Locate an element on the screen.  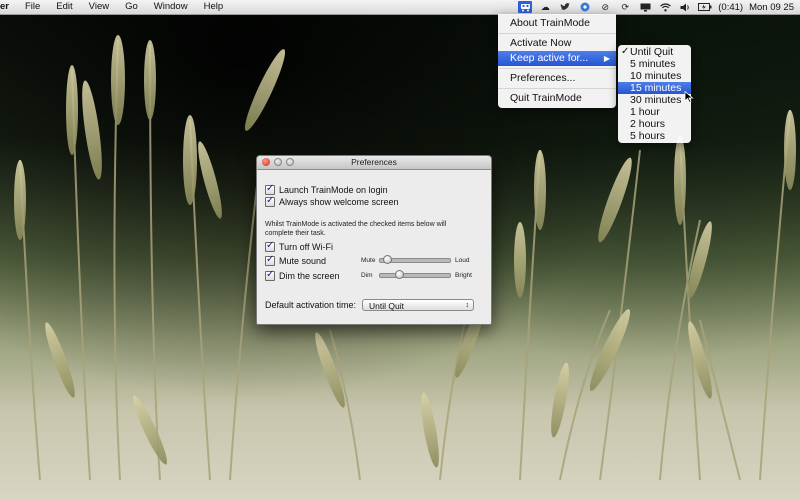
menu-file: File is located at coordinates (32, 7).